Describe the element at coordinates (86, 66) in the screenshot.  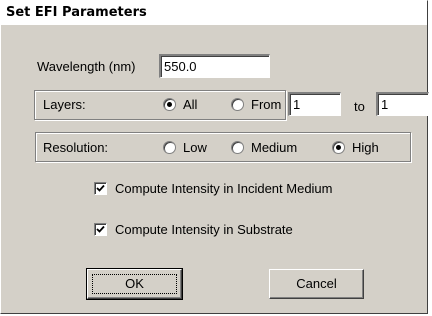
I see `wavelength-label: Wavelength (nm)` at that location.